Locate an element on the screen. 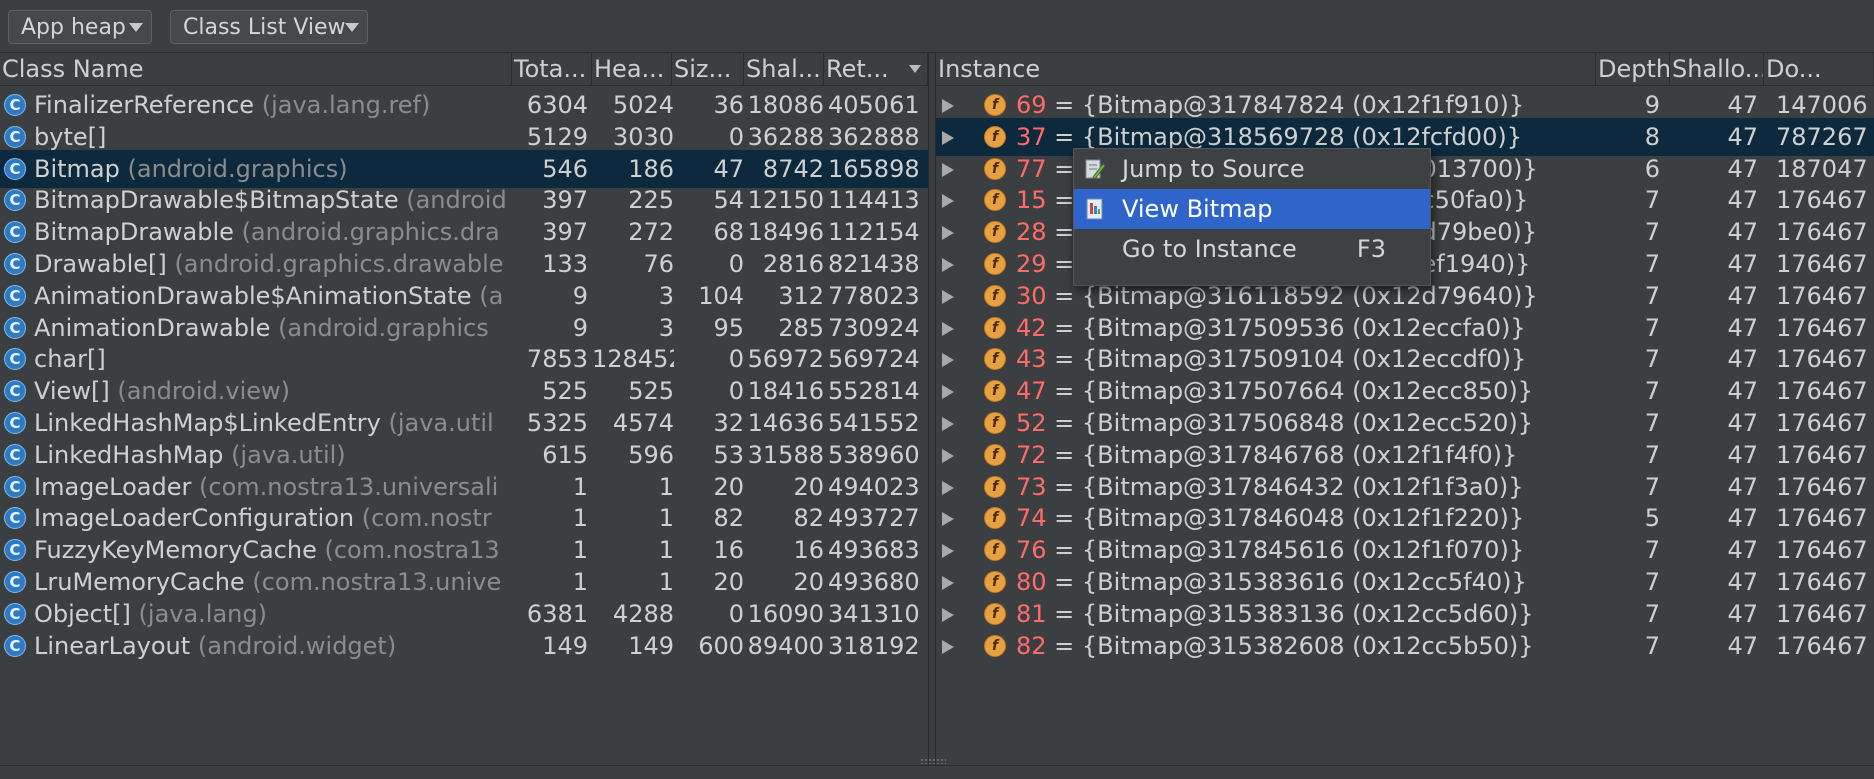  view-select-label: Class List View is located at coordinates (264, 27).